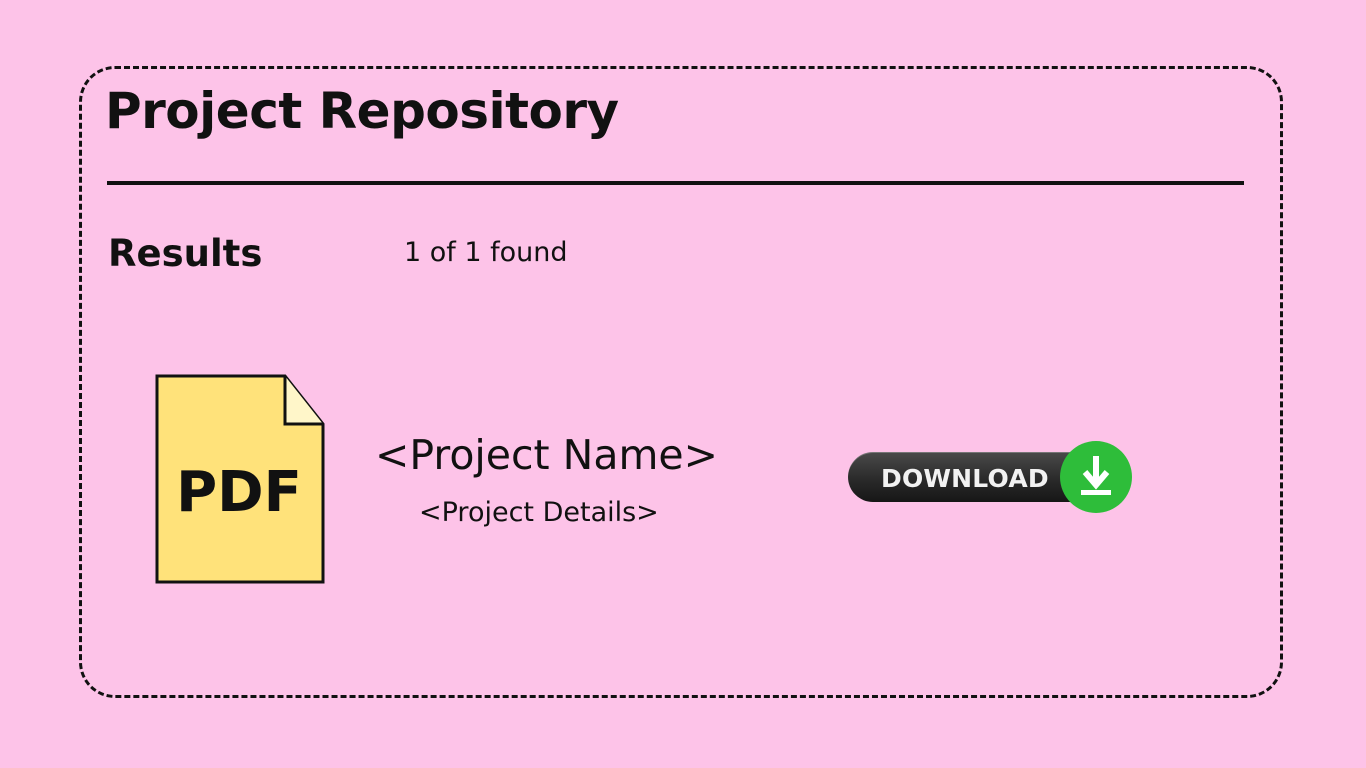 The width and height of the screenshot is (1366, 768). What do you see at coordinates (486, 252) in the screenshot?
I see `result-count: 1 of 1 found` at bounding box center [486, 252].